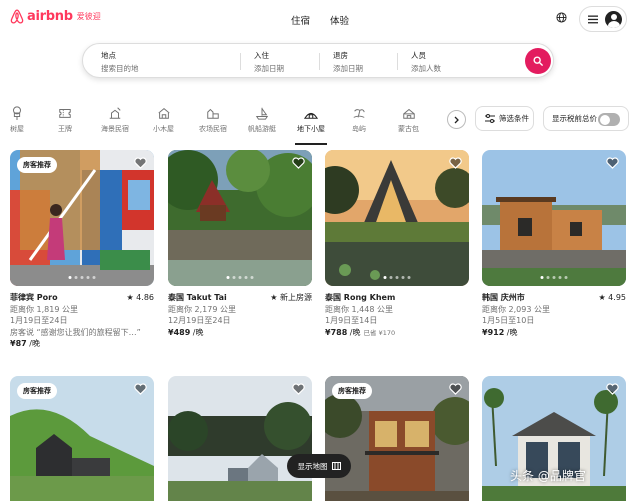 The width and height of the screenshot is (640, 501). Describe the element at coordinates (609, 119) in the screenshot. I see `toggle-switch` at that location.